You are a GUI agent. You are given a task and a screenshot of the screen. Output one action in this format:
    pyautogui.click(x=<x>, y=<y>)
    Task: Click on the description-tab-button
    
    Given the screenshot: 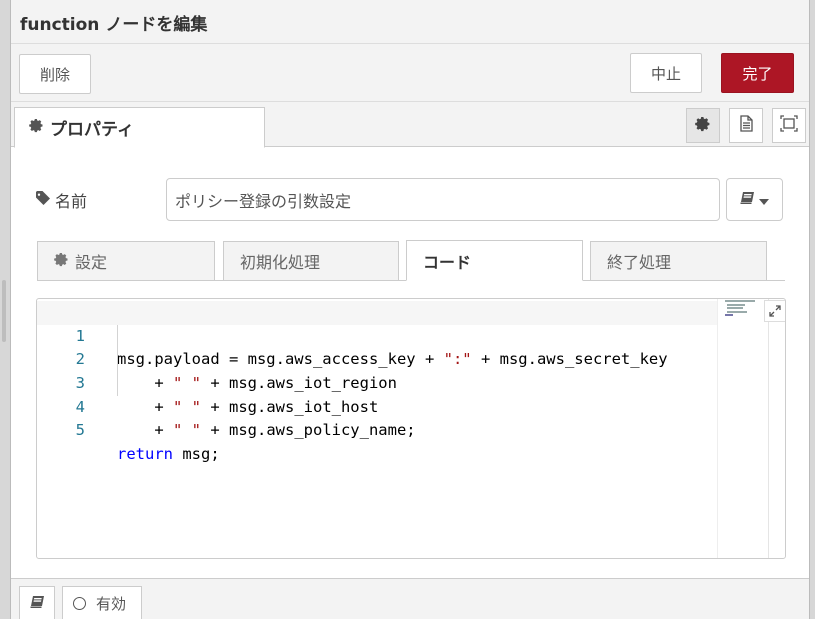 What is the action you would take?
    pyautogui.click(x=746, y=125)
    